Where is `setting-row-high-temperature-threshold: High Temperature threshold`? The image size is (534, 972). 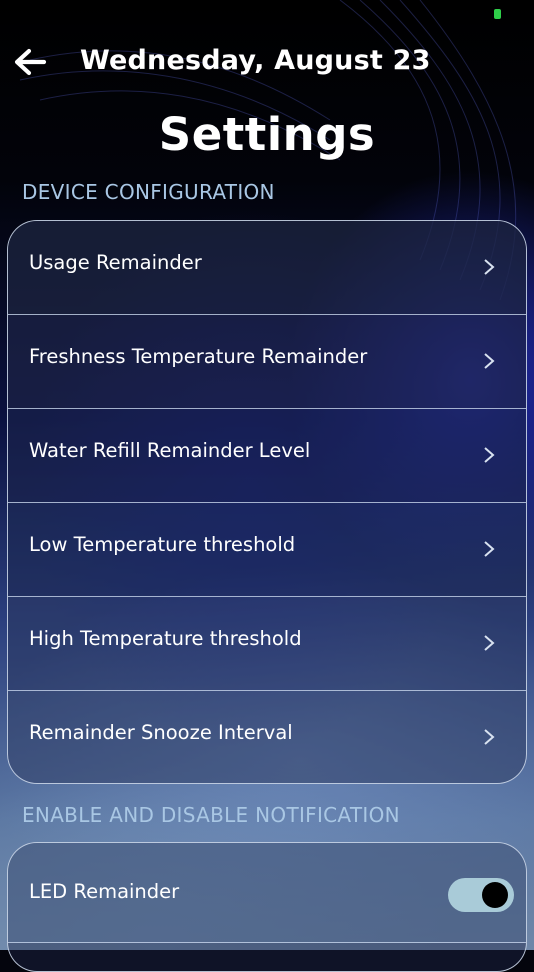
setting-row-high-temperature-threshold: High Temperature threshold is located at coordinates (267, 644).